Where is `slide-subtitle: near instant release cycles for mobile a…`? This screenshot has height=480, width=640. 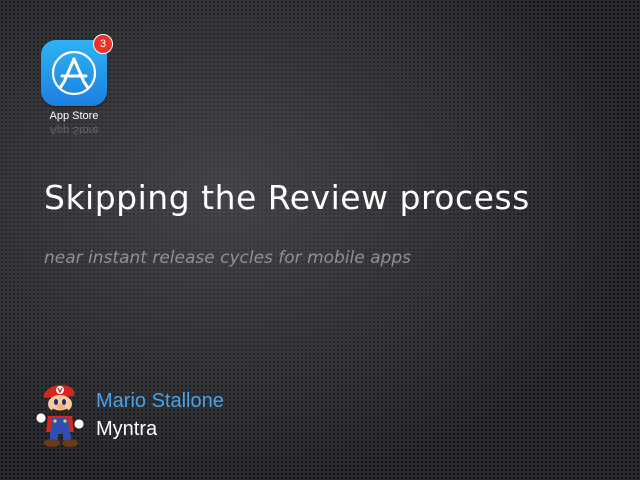
slide-subtitle: near instant release cycles for mobile a… is located at coordinates (227, 258).